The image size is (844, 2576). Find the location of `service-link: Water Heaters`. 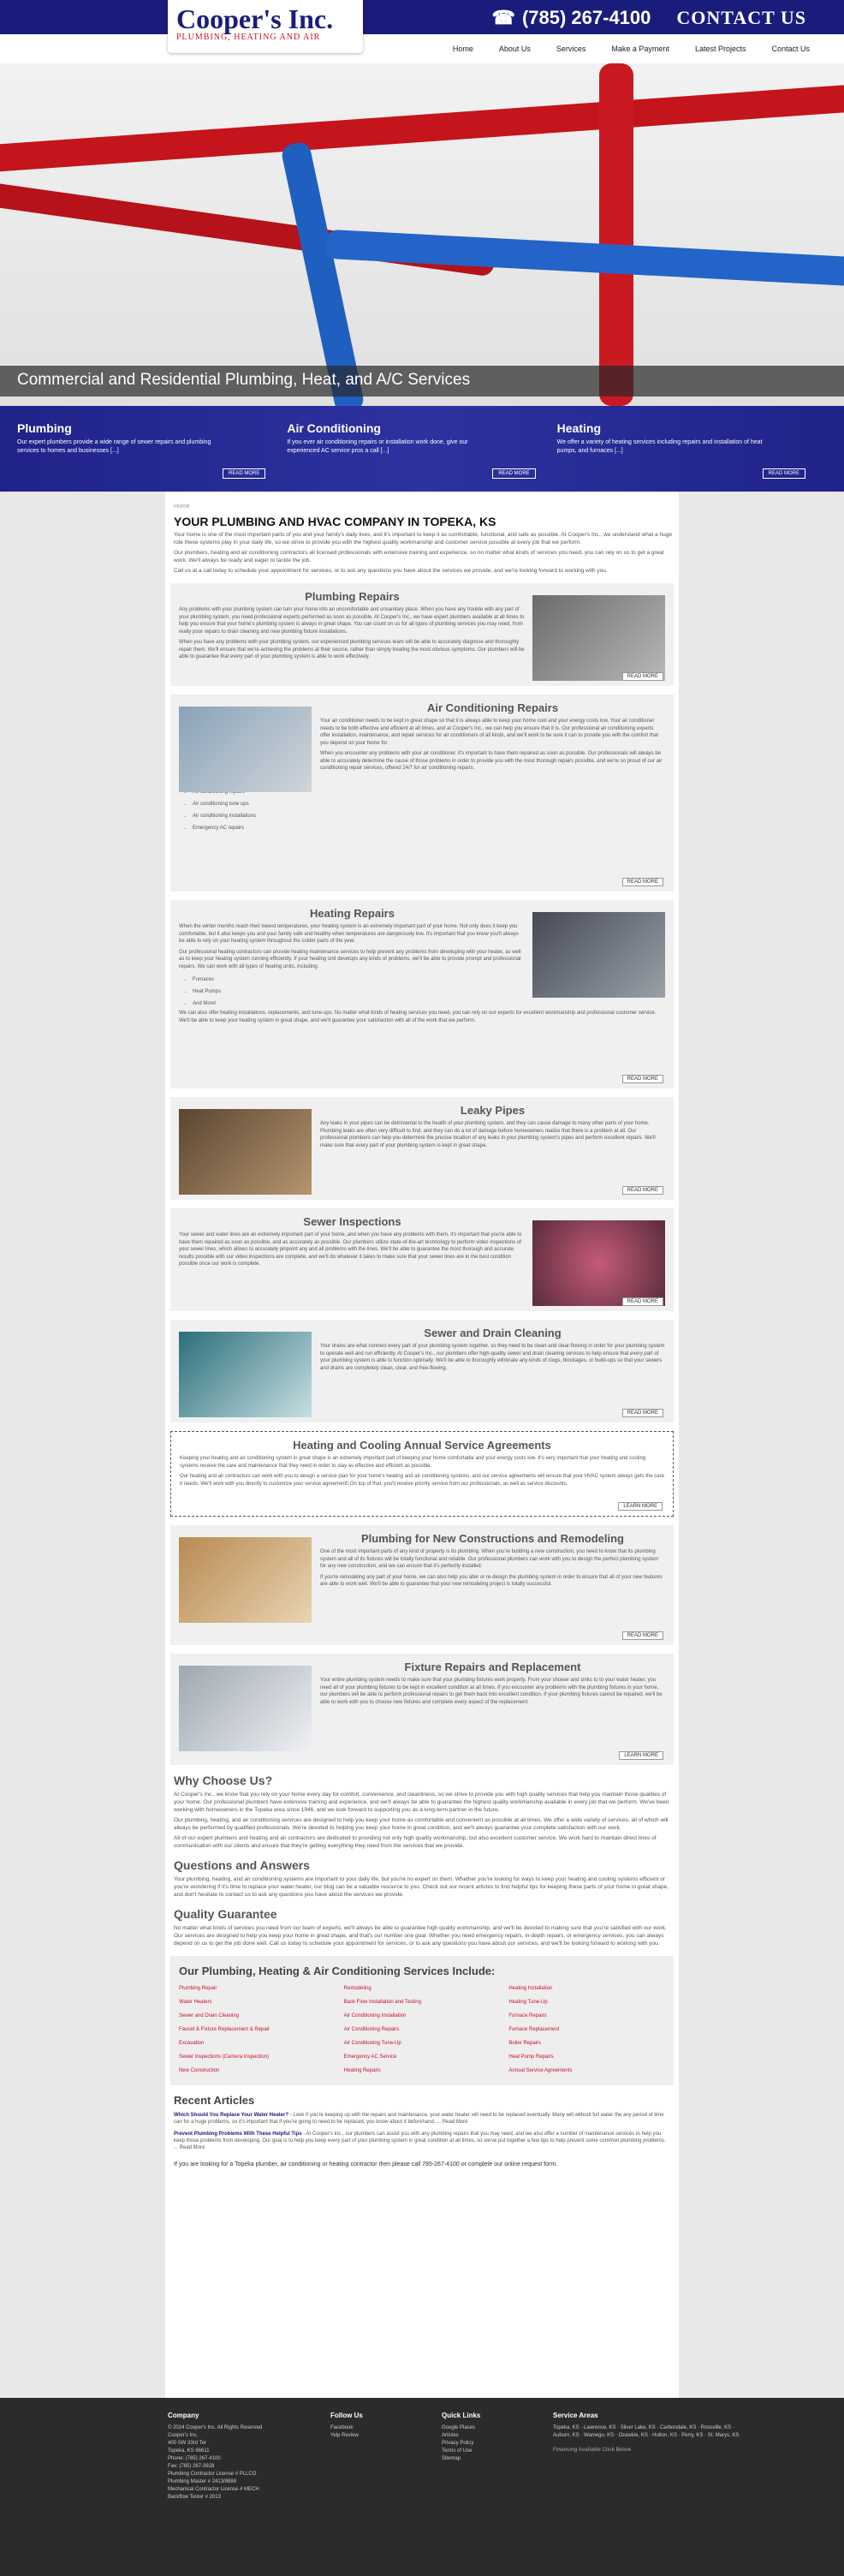

service-link: Water Heaters is located at coordinates (257, 2002).